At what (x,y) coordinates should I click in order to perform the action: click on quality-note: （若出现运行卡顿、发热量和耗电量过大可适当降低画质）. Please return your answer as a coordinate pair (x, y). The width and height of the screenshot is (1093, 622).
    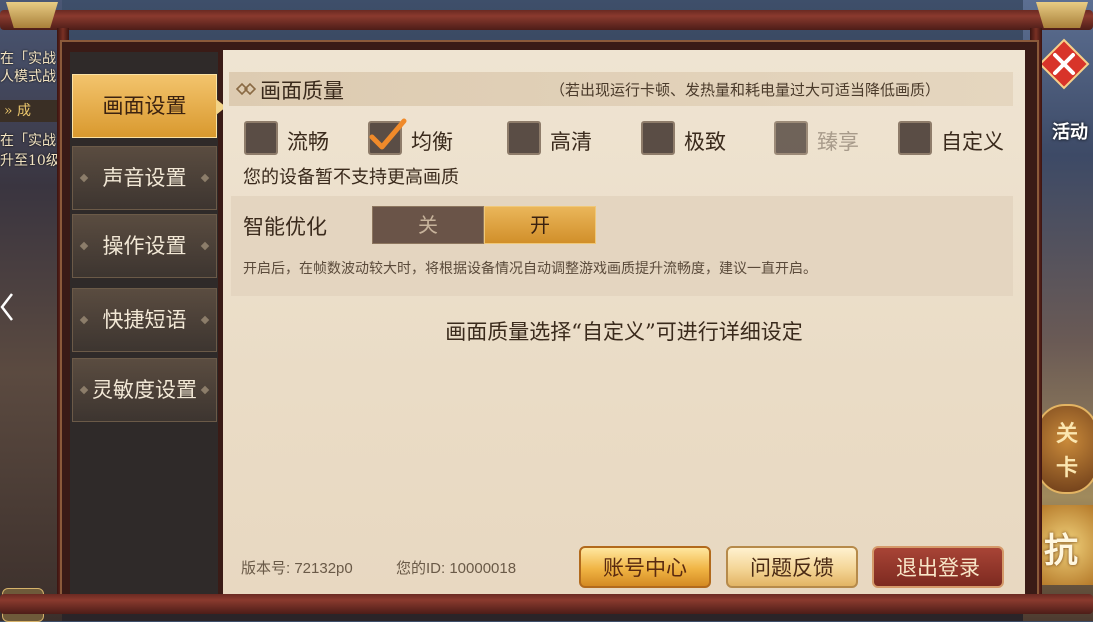
    Looking at the image, I should click on (745, 90).